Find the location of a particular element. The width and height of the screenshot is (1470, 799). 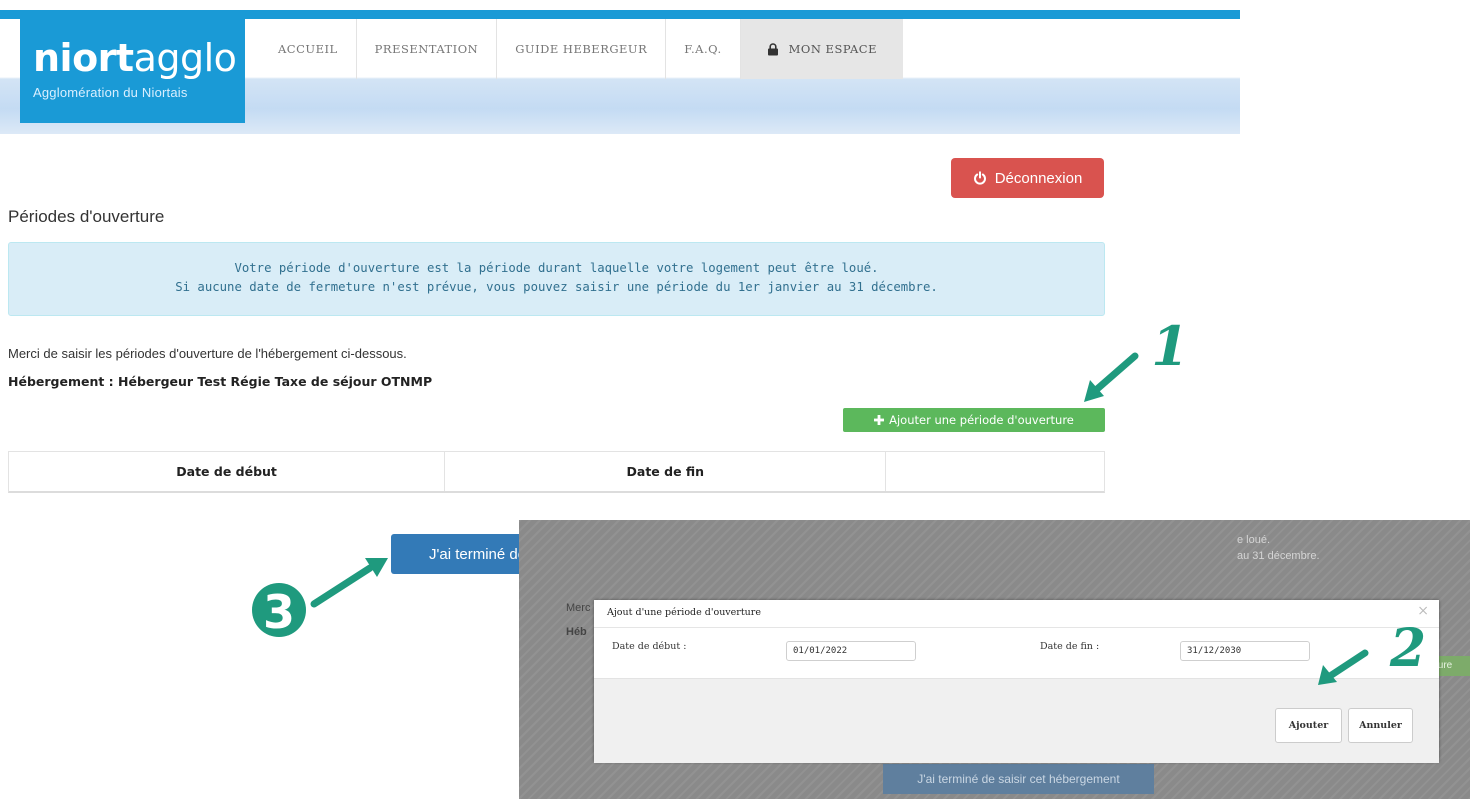

annotation-number-1: 1 is located at coordinates (1170, 346).